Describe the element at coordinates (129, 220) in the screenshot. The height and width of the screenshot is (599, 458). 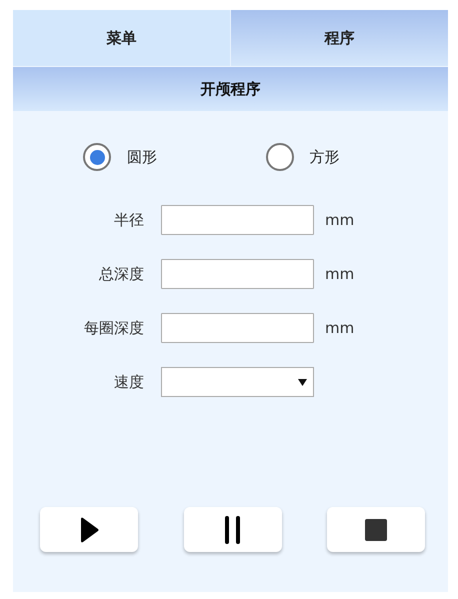
I see `field-label: 半径` at that location.